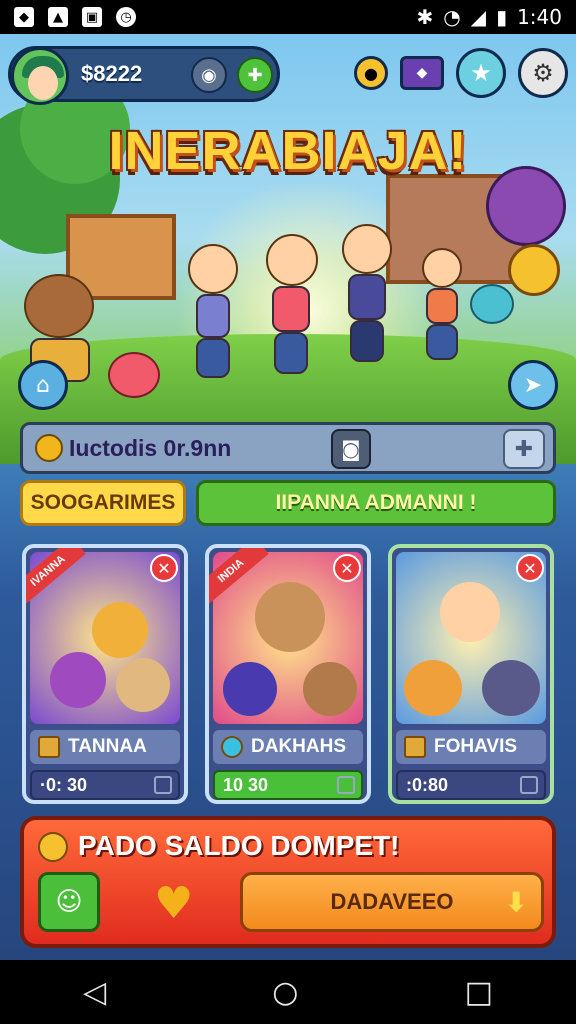 The height and width of the screenshot is (1024, 576). Describe the element at coordinates (502, 17) in the screenshot. I see `battery-icon: ▮` at that location.